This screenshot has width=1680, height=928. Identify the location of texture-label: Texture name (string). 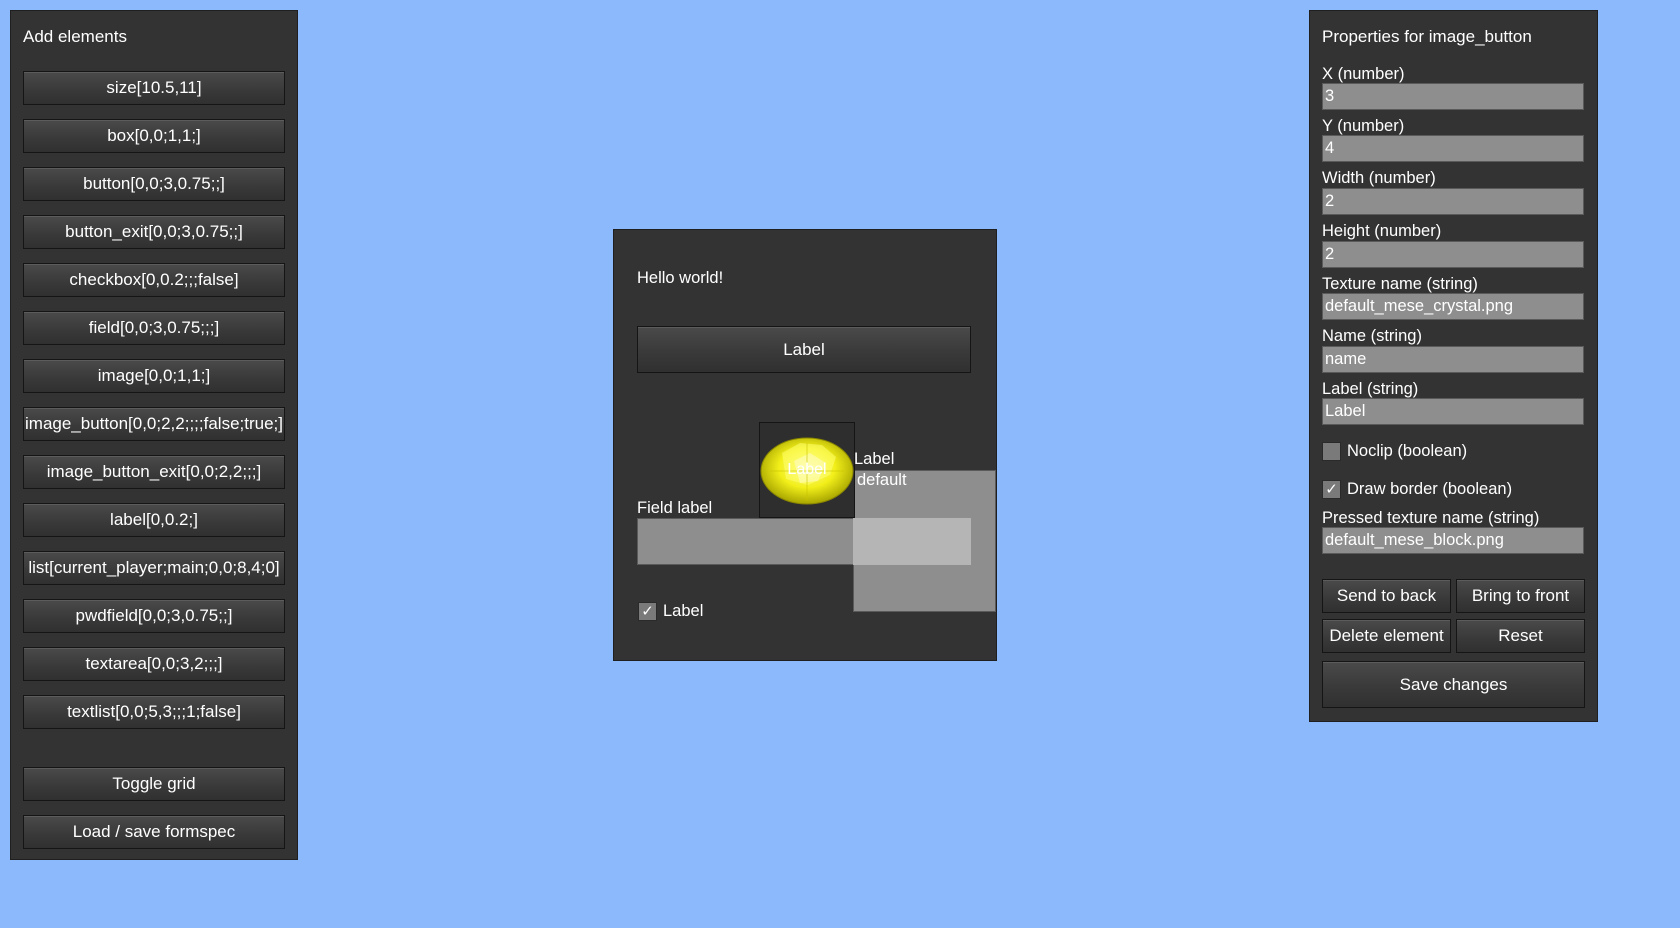
(1400, 284).